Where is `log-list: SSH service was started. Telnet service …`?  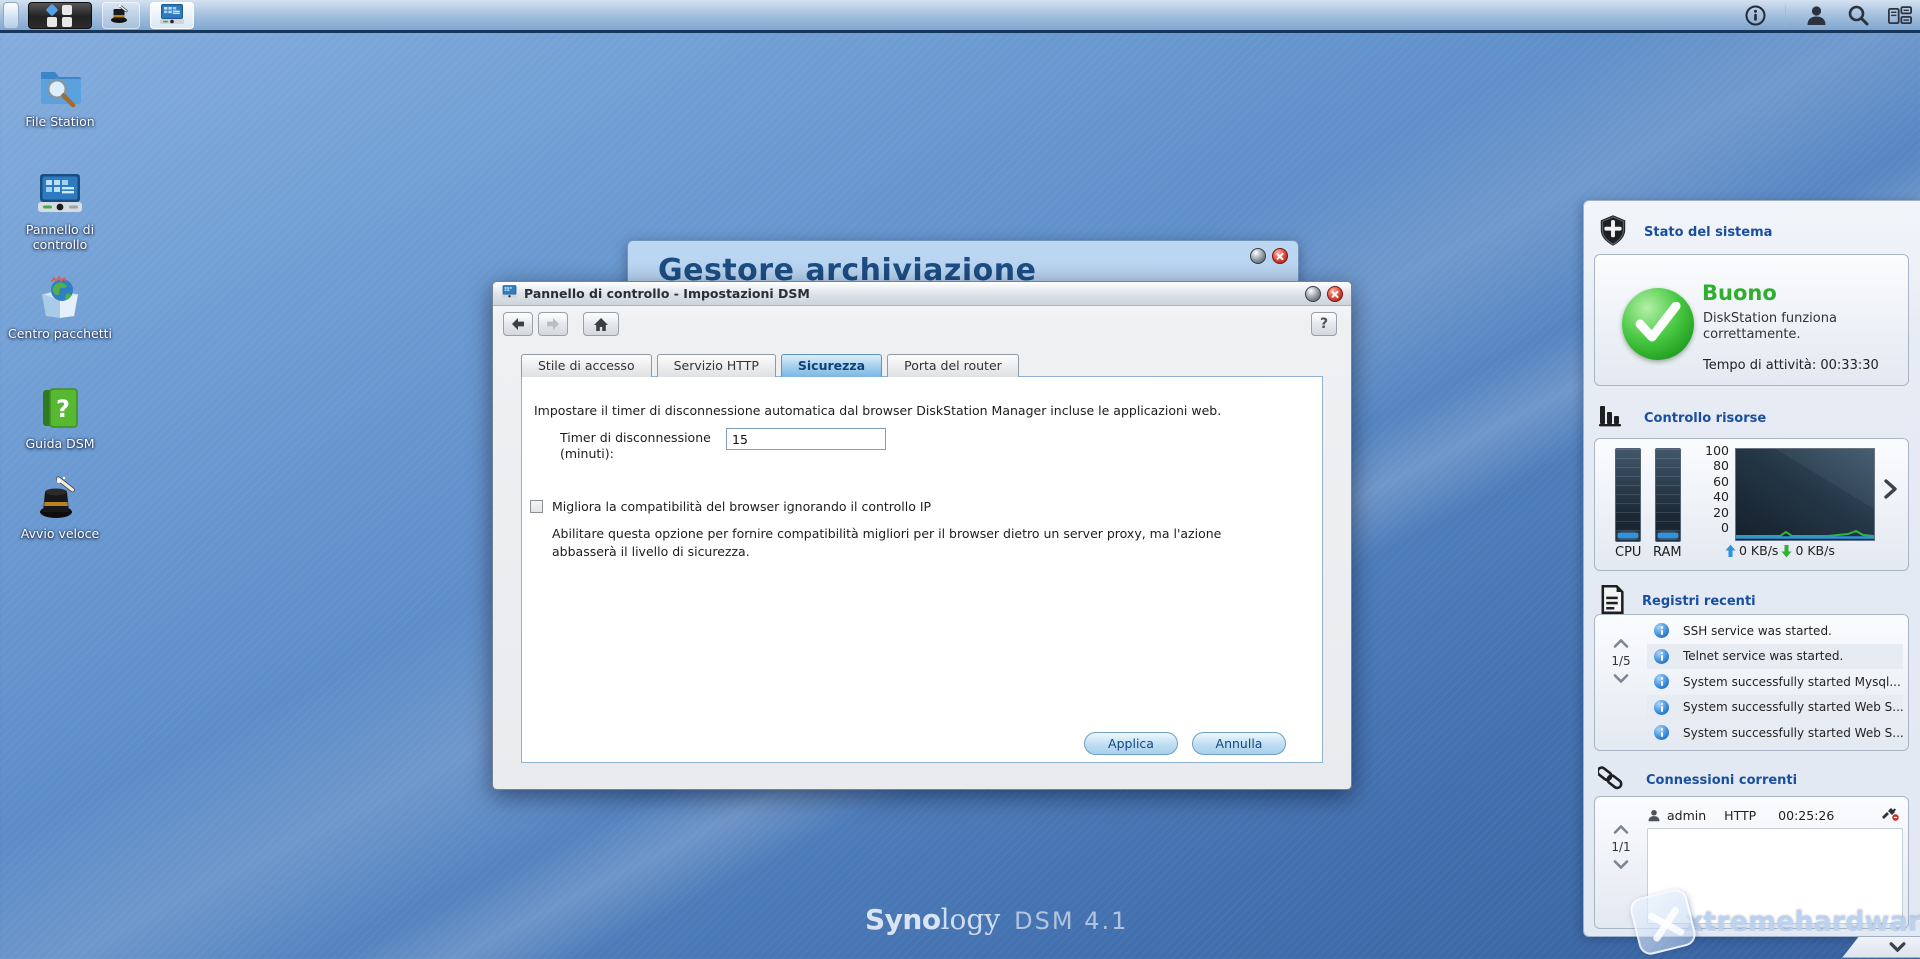 log-list: SSH service was started. Telnet service … is located at coordinates (1775, 682).